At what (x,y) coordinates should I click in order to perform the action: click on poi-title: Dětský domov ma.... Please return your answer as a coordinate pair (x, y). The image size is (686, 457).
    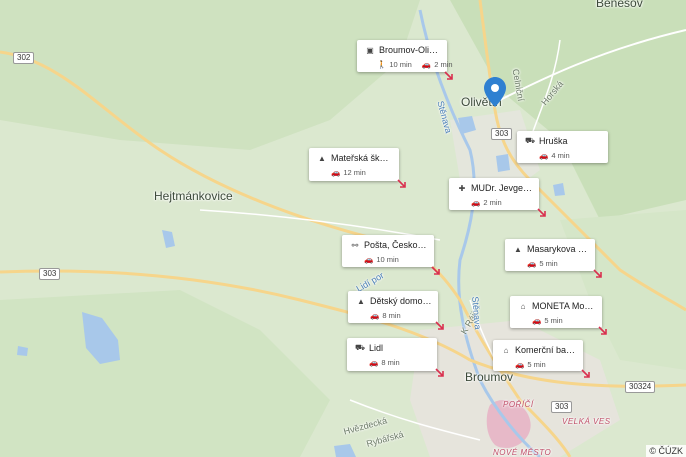
    Looking at the image, I should click on (401, 301).